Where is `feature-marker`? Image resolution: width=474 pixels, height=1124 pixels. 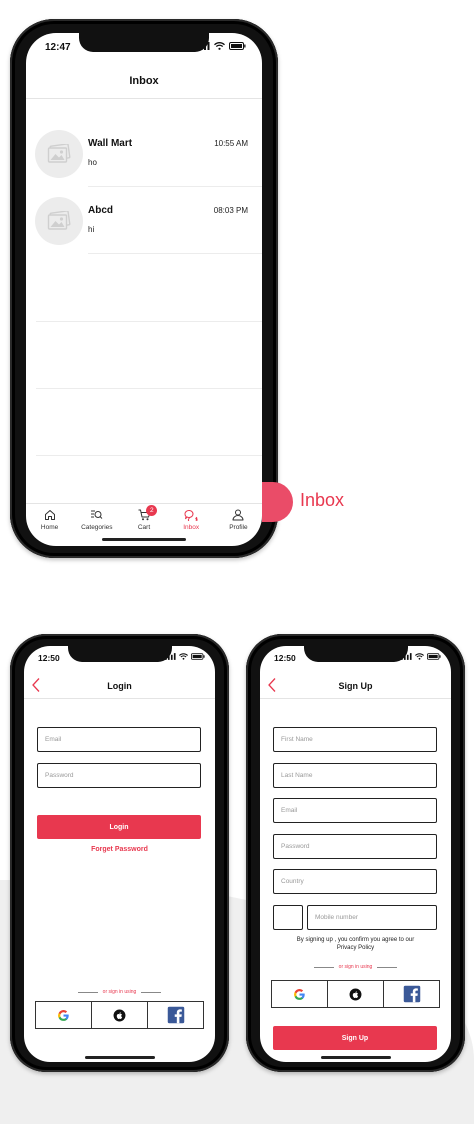
feature-marker is located at coordinates (277, 502).